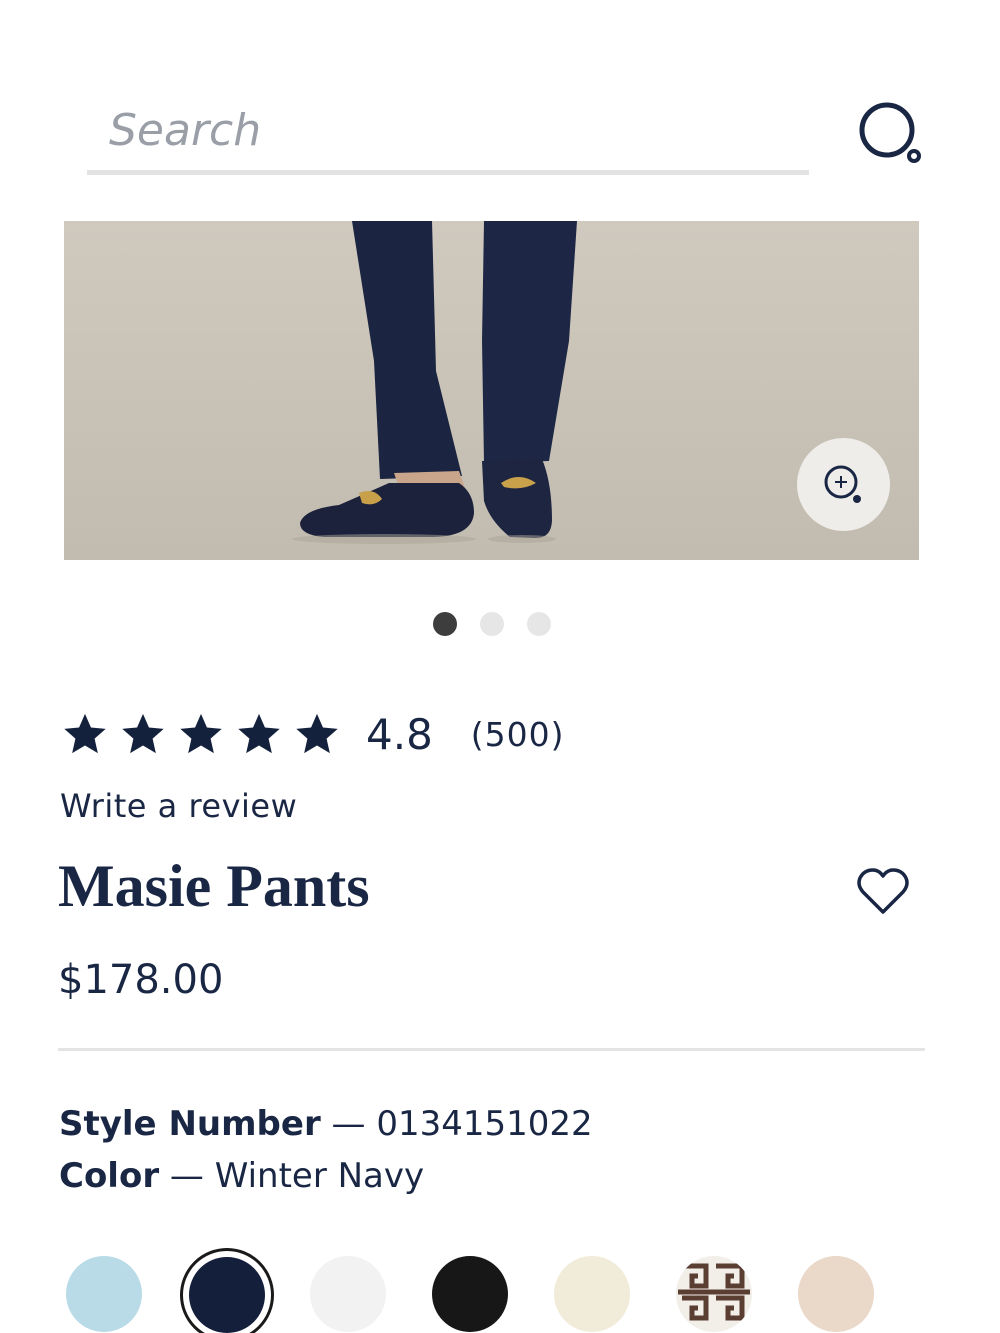 The height and width of the screenshot is (1333, 1000). What do you see at coordinates (836, 1294) in the screenshot?
I see `swatch-blush` at bounding box center [836, 1294].